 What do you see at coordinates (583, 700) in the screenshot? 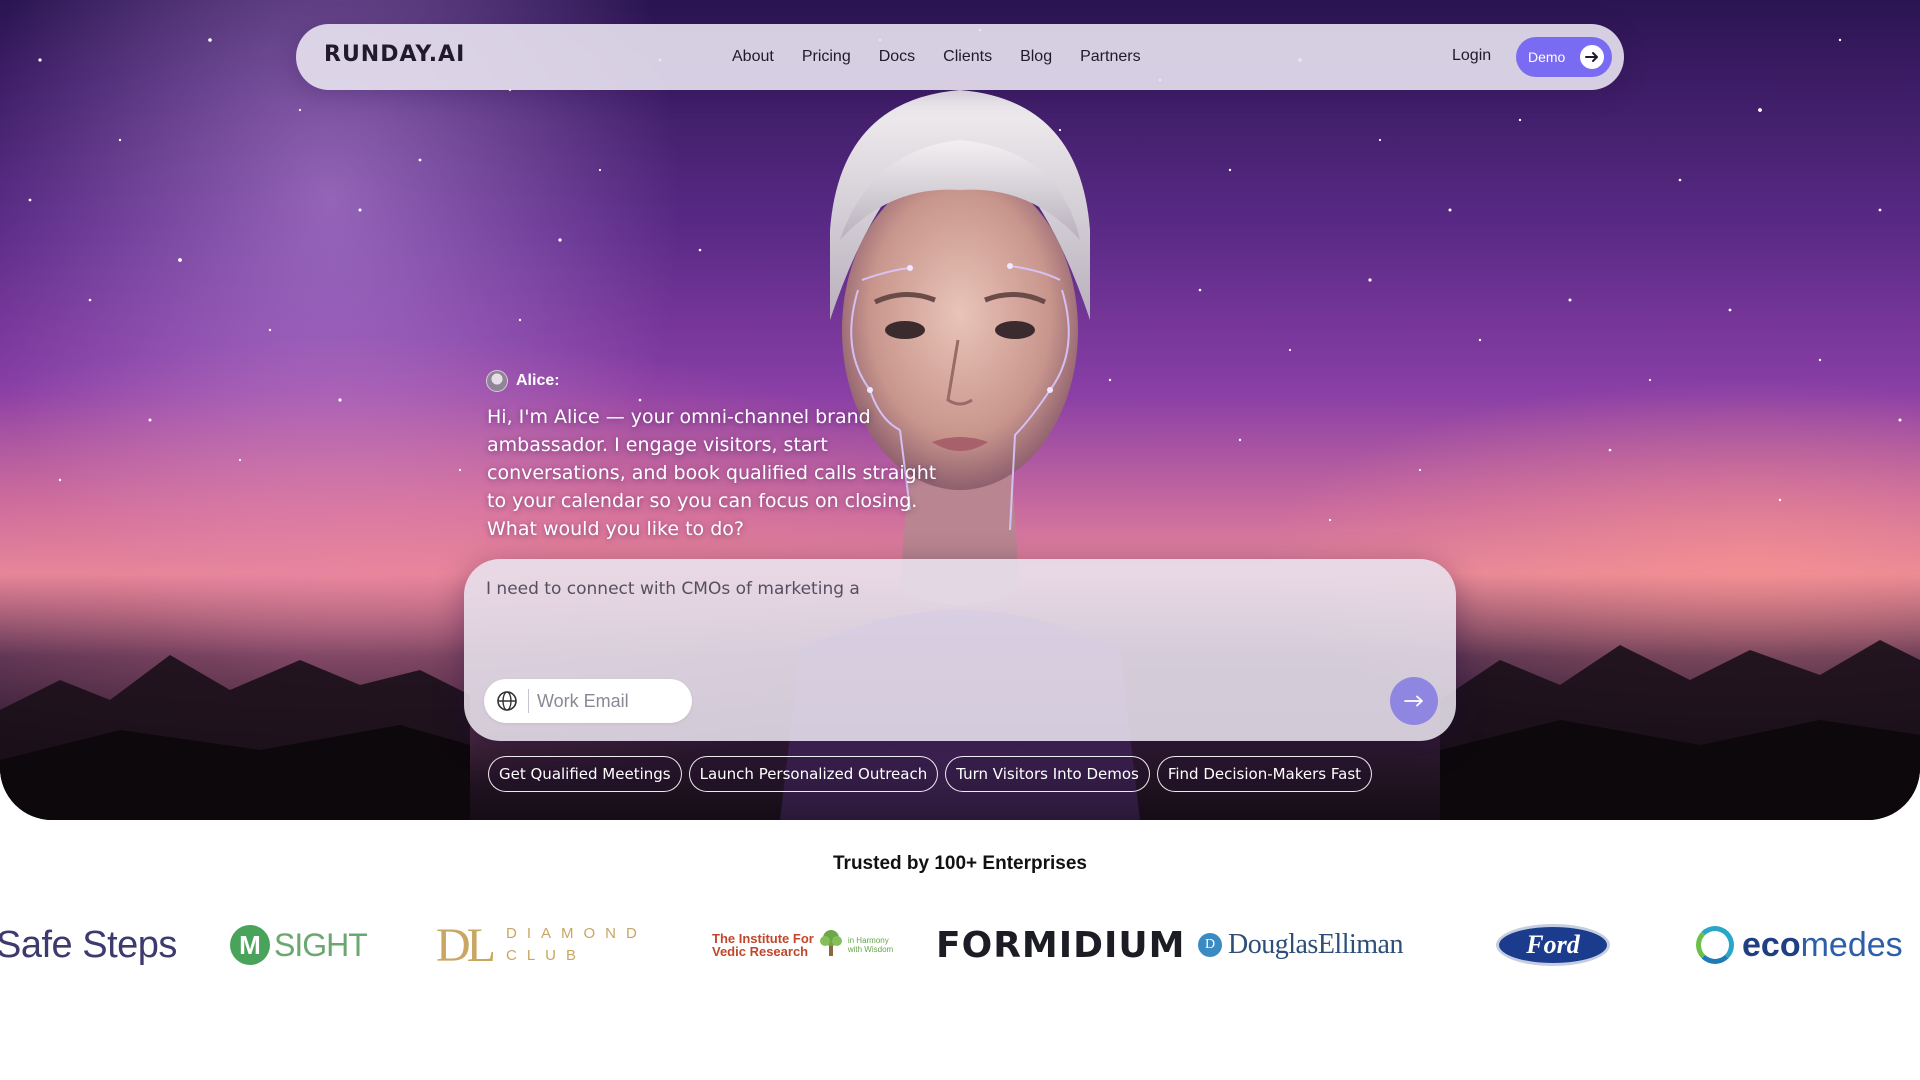
I see `work-email-placeholder: Work Email` at bounding box center [583, 700].